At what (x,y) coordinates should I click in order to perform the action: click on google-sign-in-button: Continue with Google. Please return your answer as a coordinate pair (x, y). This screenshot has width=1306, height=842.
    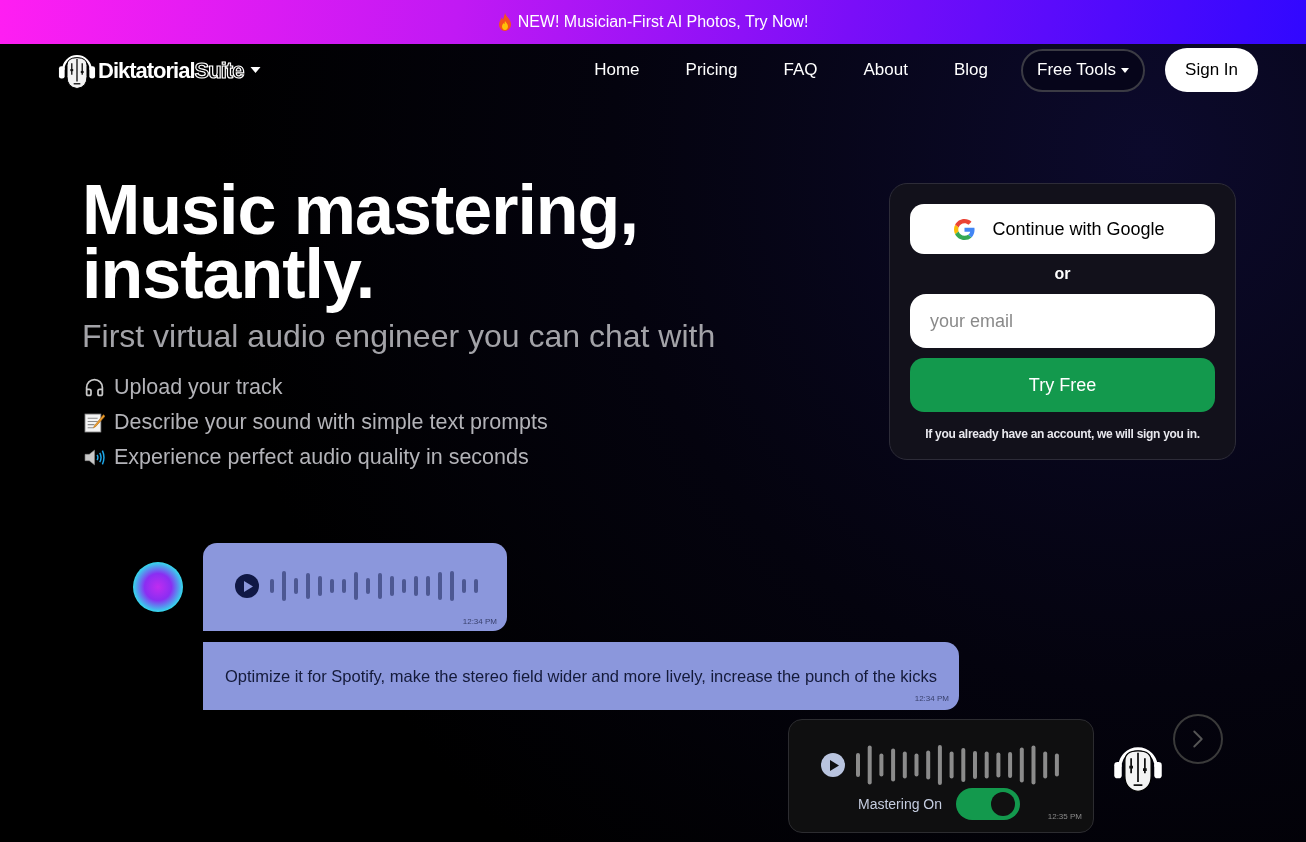
    Looking at the image, I should click on (1062, 229).